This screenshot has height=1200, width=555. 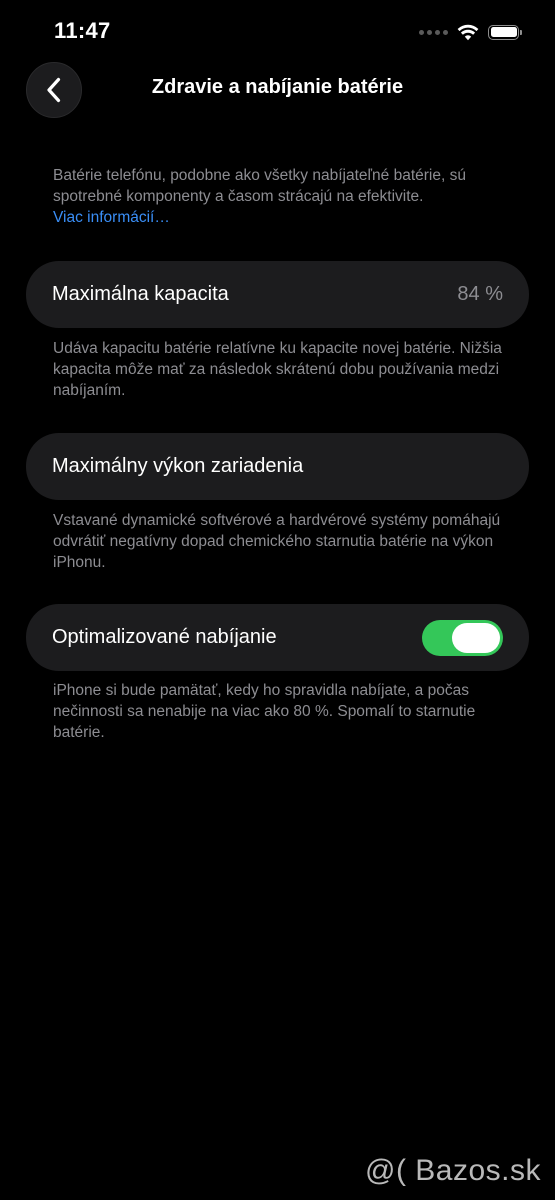 What do you see at coordinates (277, 30) in the screenshot?
I see `status-bar: 11:47` at bounding box center [277, 30].